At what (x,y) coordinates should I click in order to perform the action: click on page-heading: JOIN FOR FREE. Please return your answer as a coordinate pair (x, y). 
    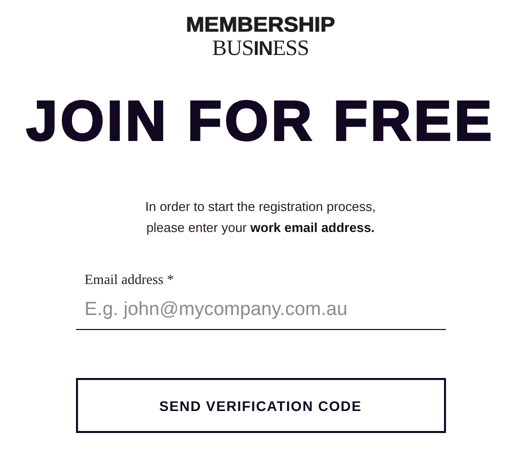
    Looking at the image, I should click on (260, 121).